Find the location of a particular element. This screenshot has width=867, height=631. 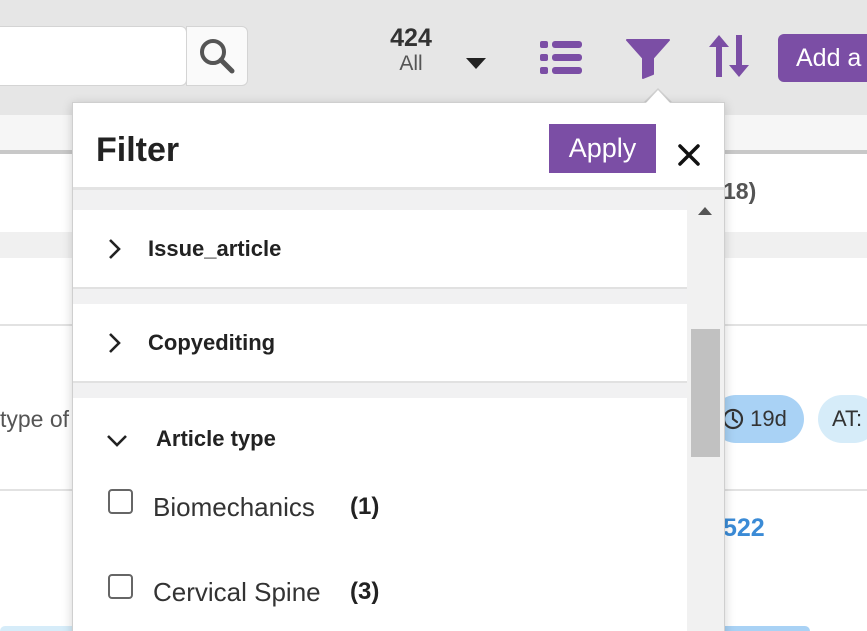

scroll-up-arrow-icon is located at coordinates (705, 211).